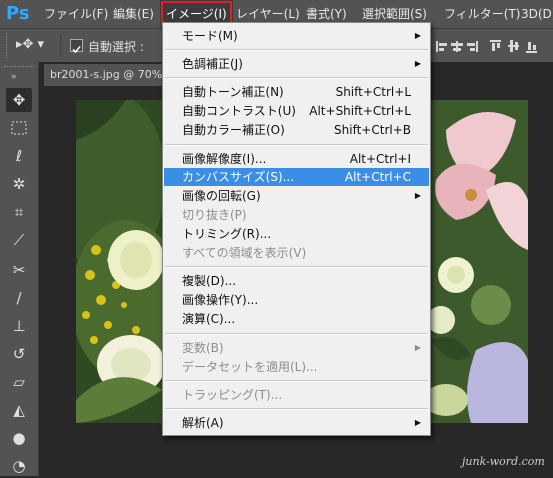 The height and width of the screenshot is (478, 553). Describe the element at coordinates (296, 215) in the screenshot. I see `menu-item-crop: 切り抜き(P)` at that location.